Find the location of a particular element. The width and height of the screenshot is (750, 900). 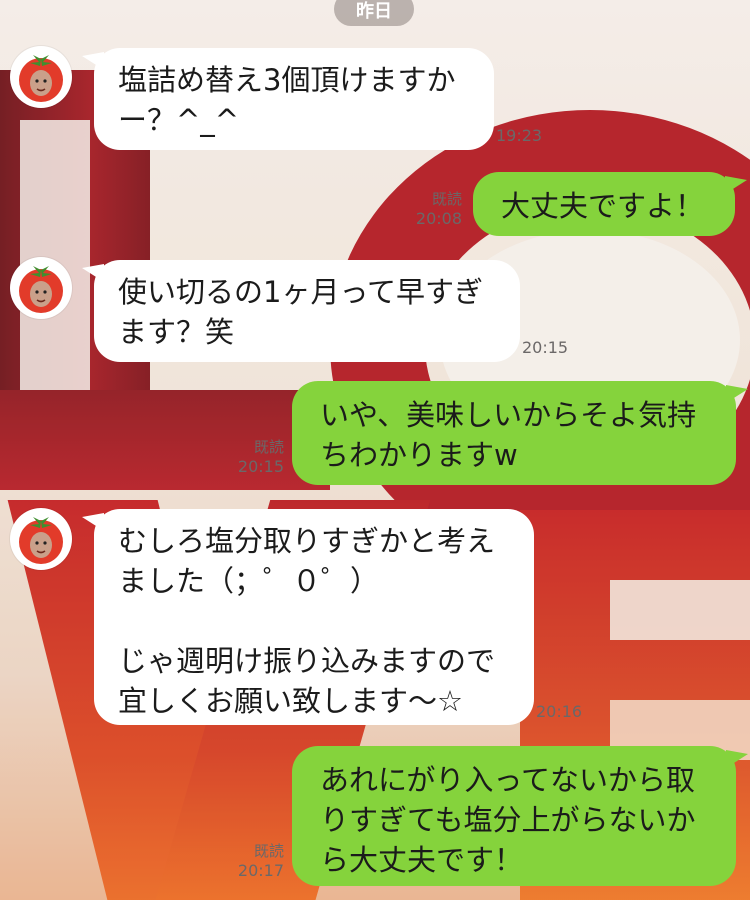

message-meta: 既読 20:15 is located at coordinates (253, 457).